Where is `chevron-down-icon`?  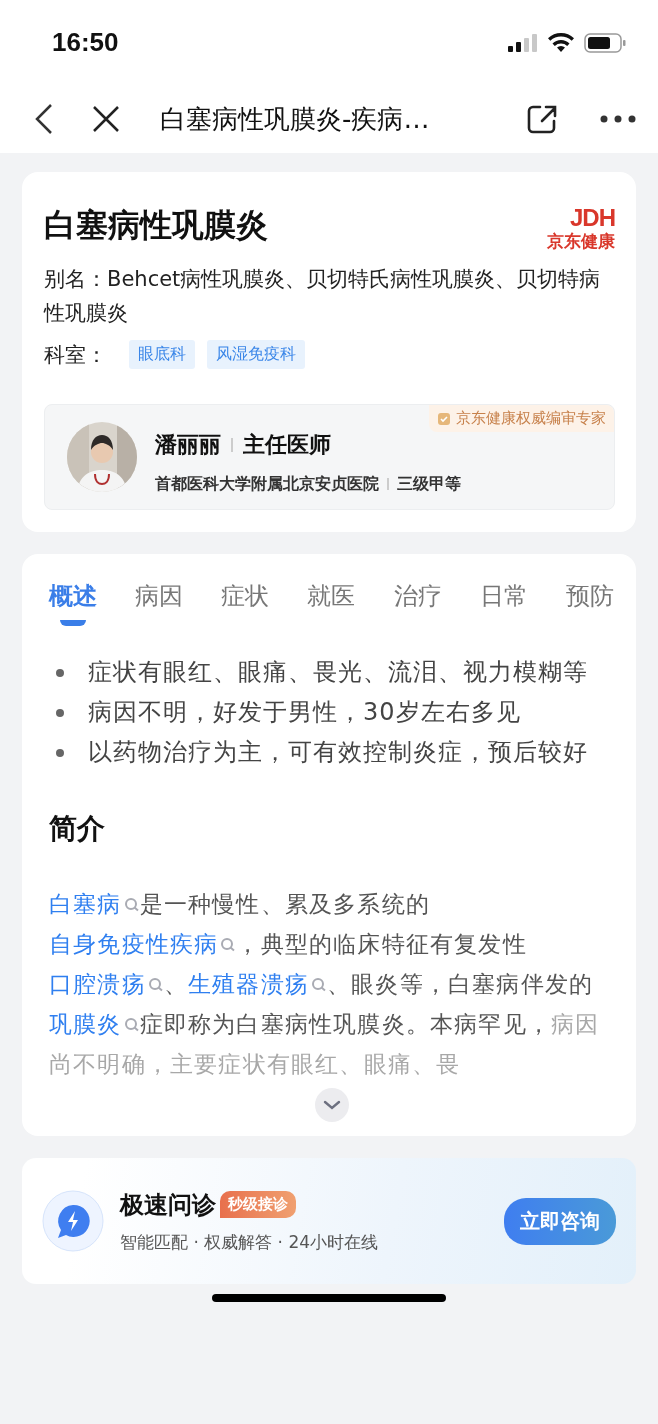
chevron-down-icon is located at coordinates (331, 1105).